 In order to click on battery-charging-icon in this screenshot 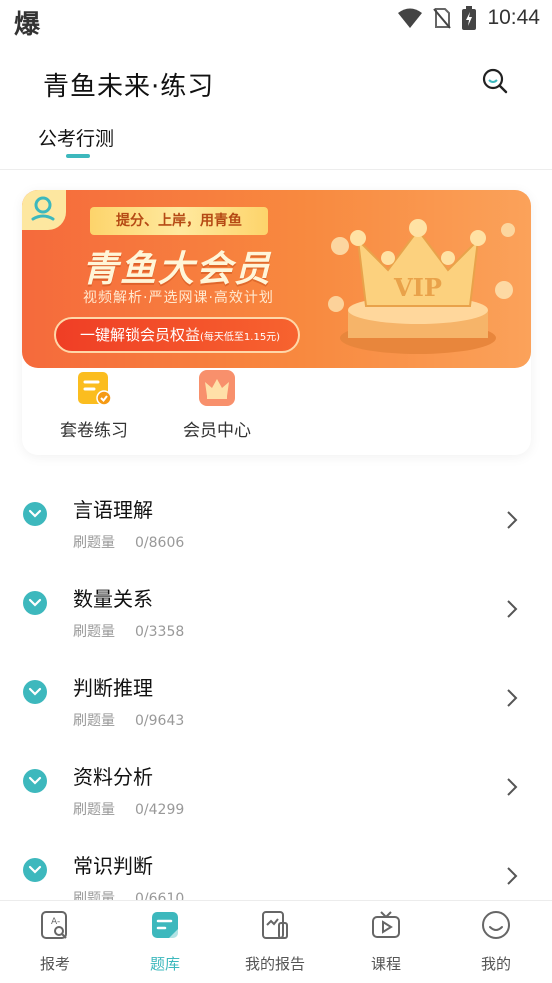, I will do `click(469, 18)`.